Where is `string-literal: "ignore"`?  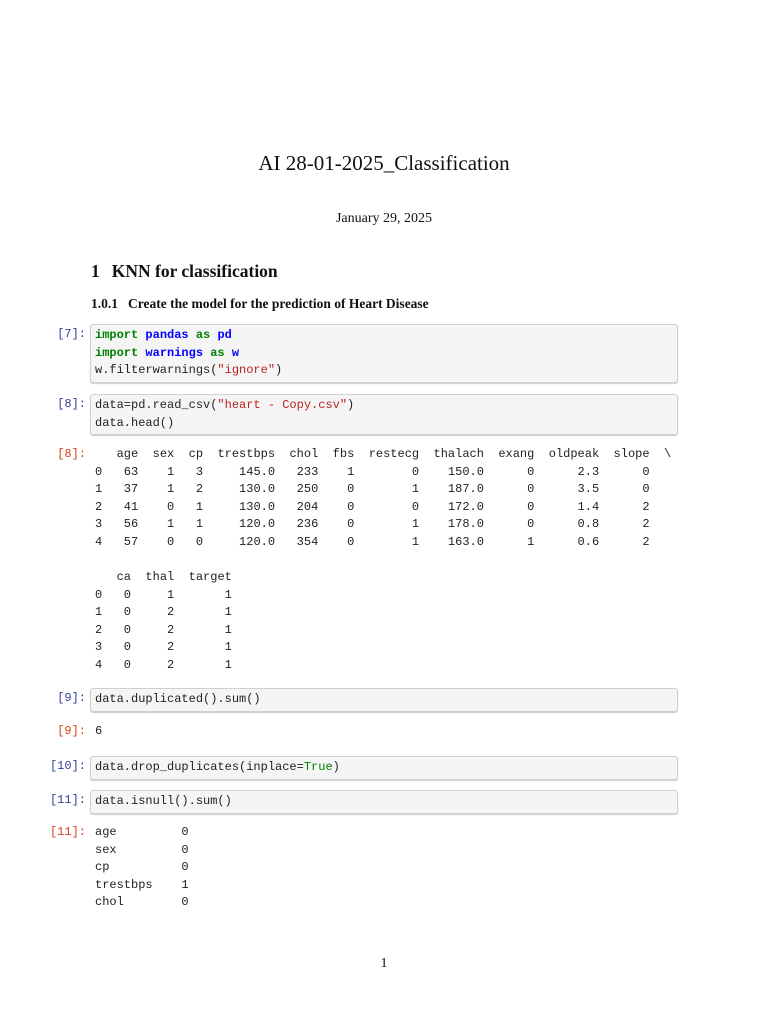
string-literal: "ignore" is located at coordinates (246, 370).